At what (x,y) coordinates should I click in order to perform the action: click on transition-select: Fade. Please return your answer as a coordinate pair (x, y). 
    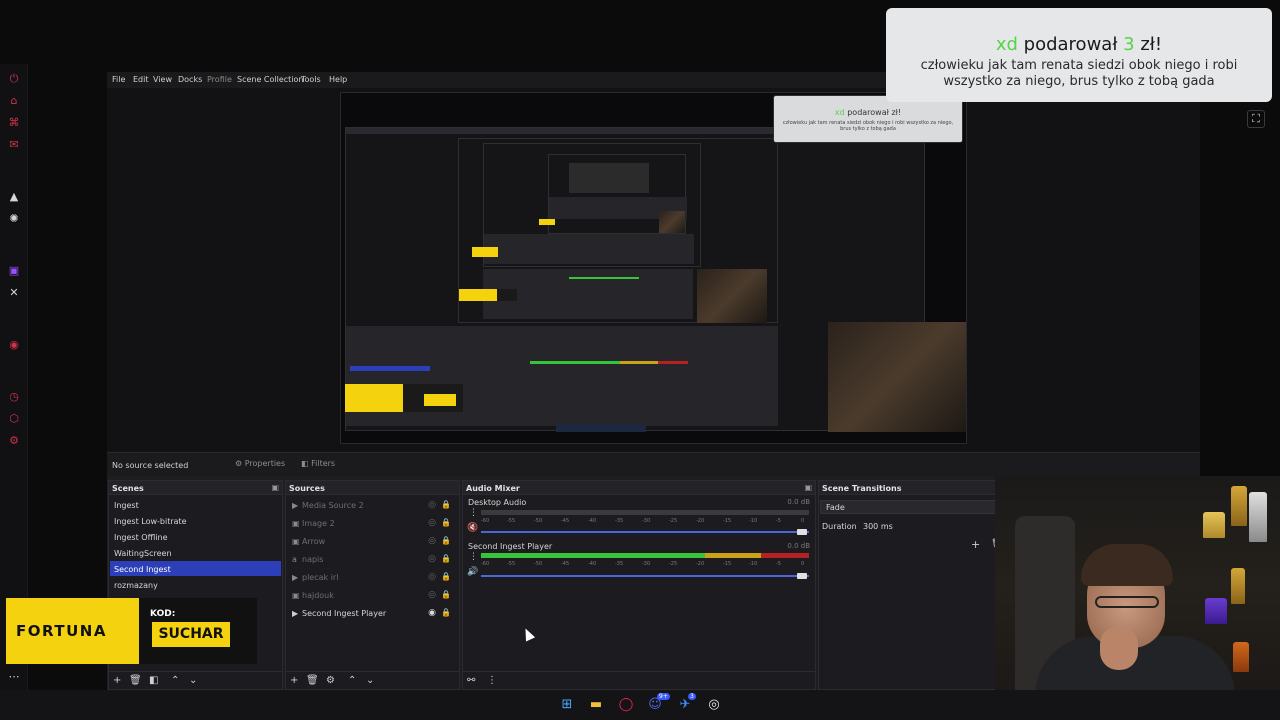
    Looking at the image, I should click on (908, 507).